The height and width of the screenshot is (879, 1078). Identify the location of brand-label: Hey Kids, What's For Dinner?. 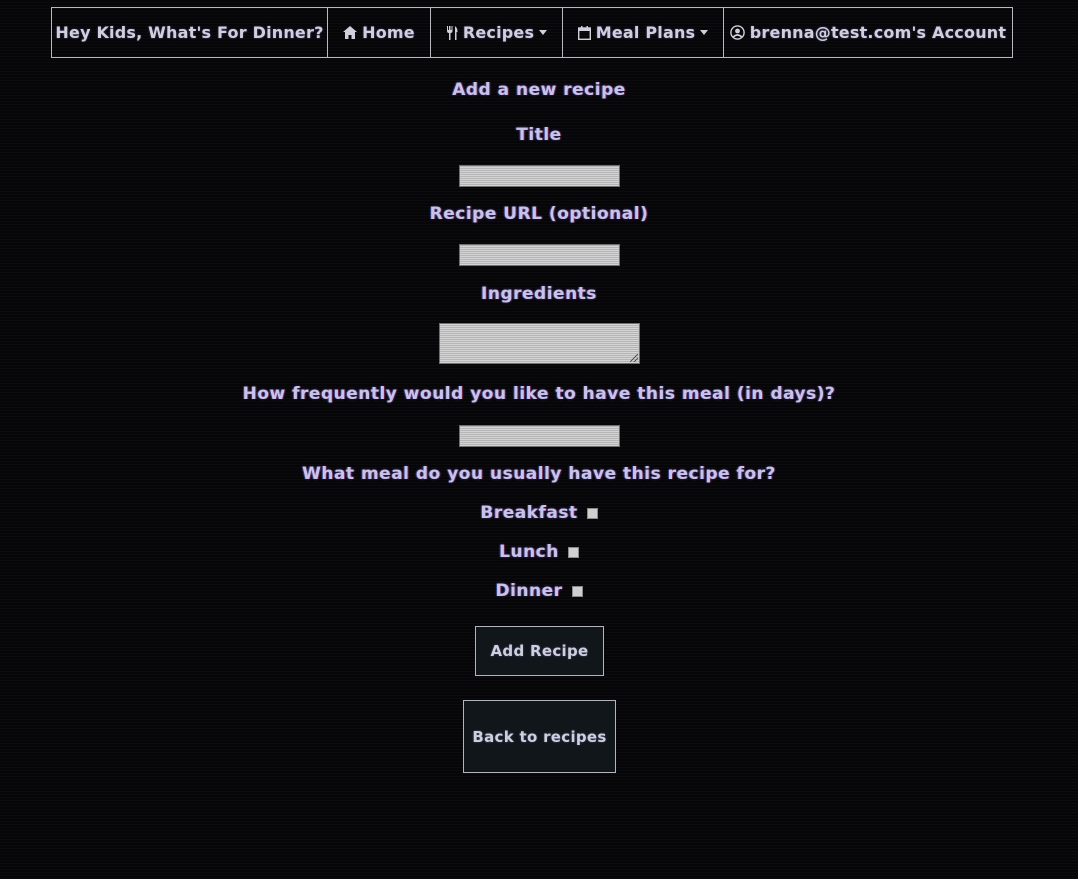
(189, 32).